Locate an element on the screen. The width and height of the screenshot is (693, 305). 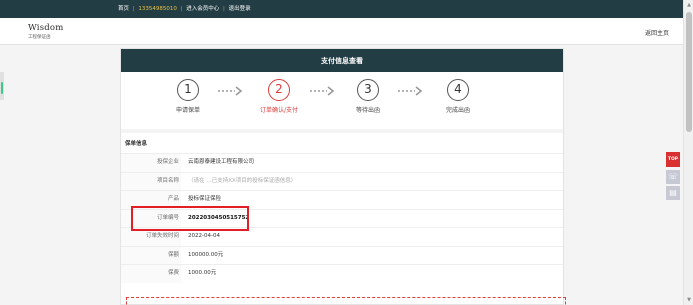
table-row: 投保企业 云南恩泰建设工程有限公司 is located at coordinates (342, 162).